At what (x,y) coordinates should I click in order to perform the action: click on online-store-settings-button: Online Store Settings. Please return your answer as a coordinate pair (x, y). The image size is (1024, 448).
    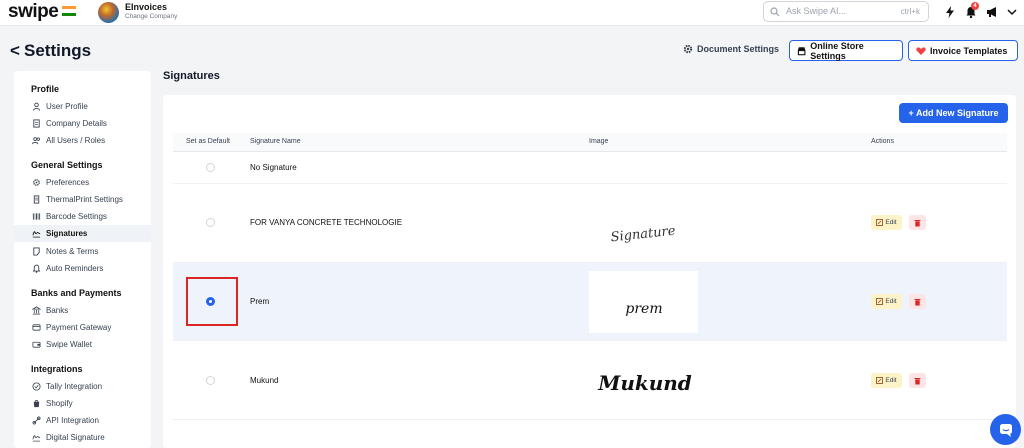
    Looking at the image, I should click on (846, 50).